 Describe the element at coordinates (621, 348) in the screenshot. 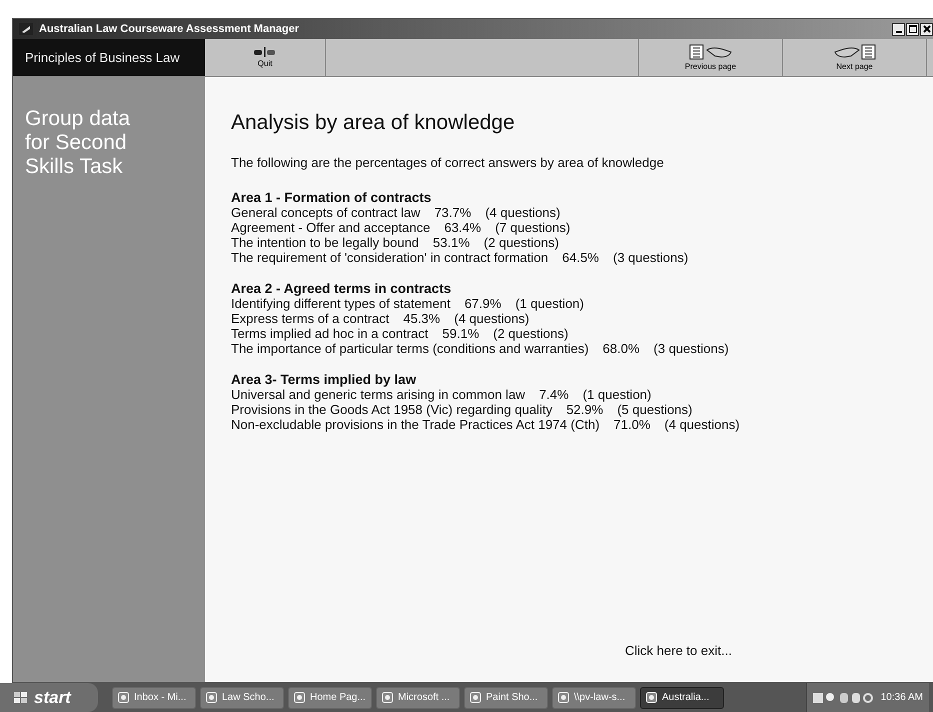

I see `percent-correct: 68.0%` at that location.